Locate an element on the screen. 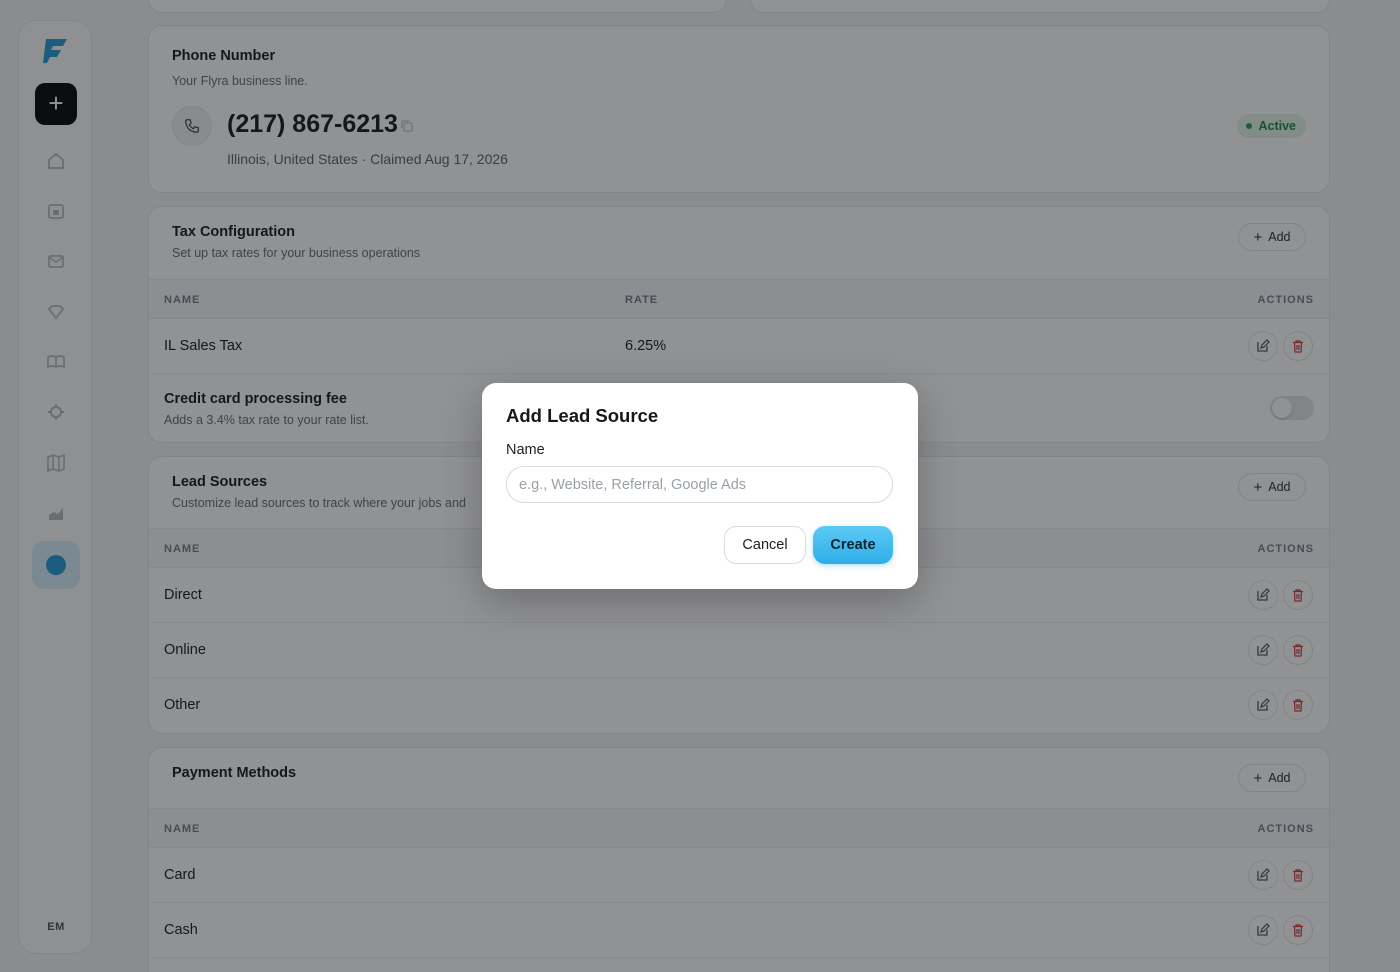 The height and width of the screenshot is (972, 1400). lead-source-name-input is located at coordinates (699, 484).